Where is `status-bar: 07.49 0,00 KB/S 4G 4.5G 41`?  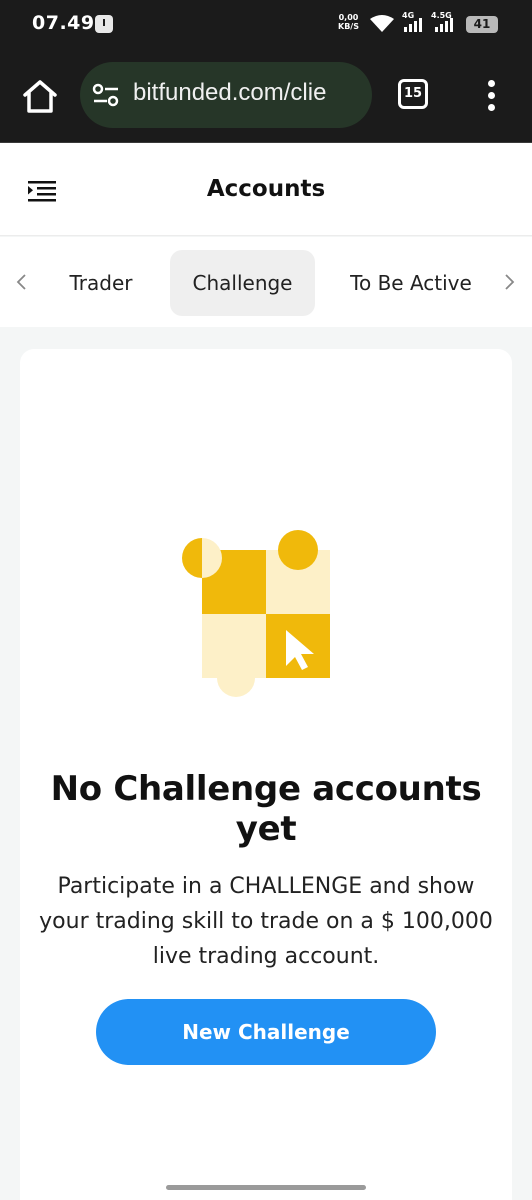
status-bar: 07.49 0,00 KB/S 4G 4.5G 41 is located at coordinates (266, 24).